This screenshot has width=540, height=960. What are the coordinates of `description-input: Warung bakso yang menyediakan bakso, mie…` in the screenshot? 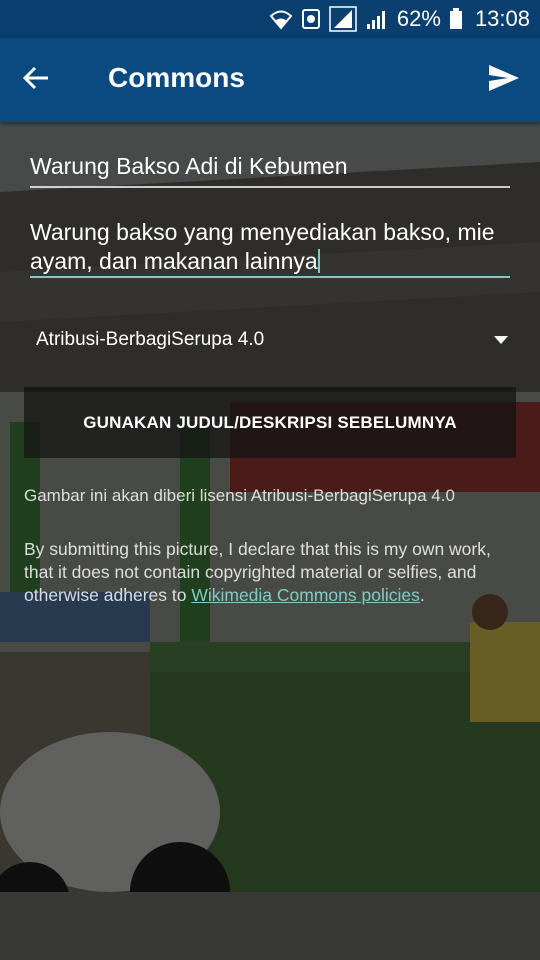 It's located at (270, 248).